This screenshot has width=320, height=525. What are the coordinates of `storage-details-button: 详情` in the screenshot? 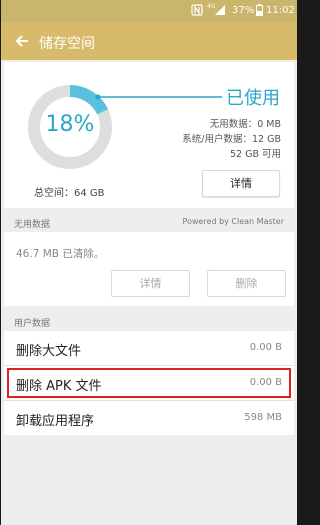 It's located at (241, 183).